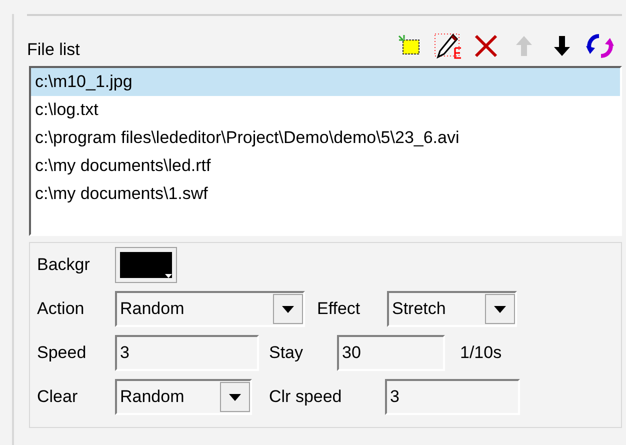 The image size is (626, 445). I want to click on field-label: Clr speed, so click(306, 397).